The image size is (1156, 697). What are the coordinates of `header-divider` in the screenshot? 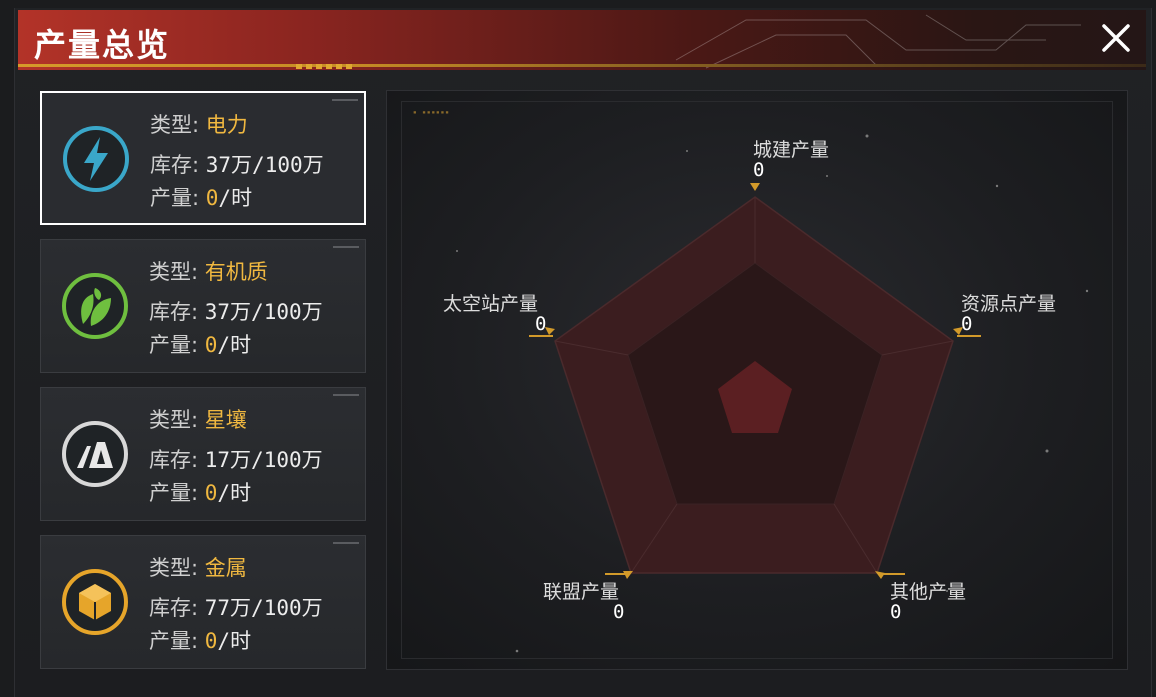 It's located at (582, 65).